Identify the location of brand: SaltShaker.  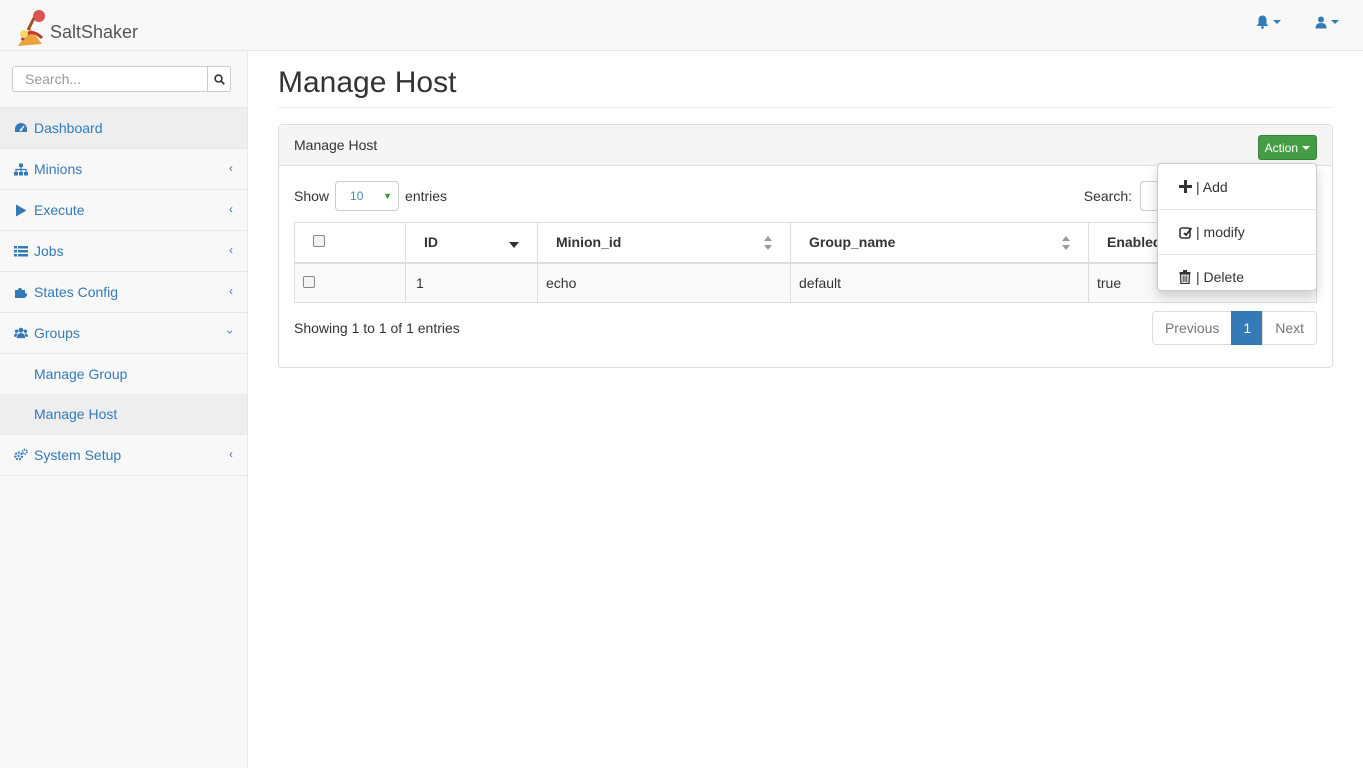
(75, 26).